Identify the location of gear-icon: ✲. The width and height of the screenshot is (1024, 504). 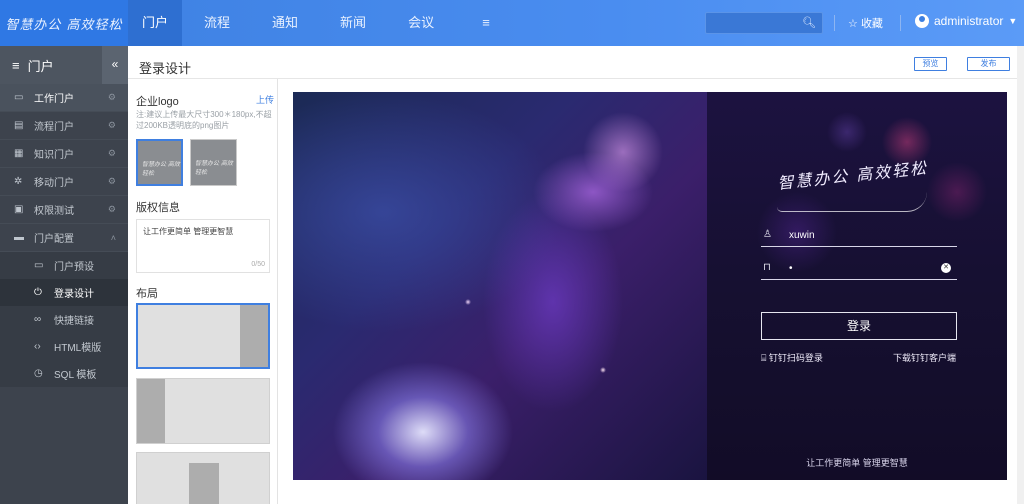
(18, 181).